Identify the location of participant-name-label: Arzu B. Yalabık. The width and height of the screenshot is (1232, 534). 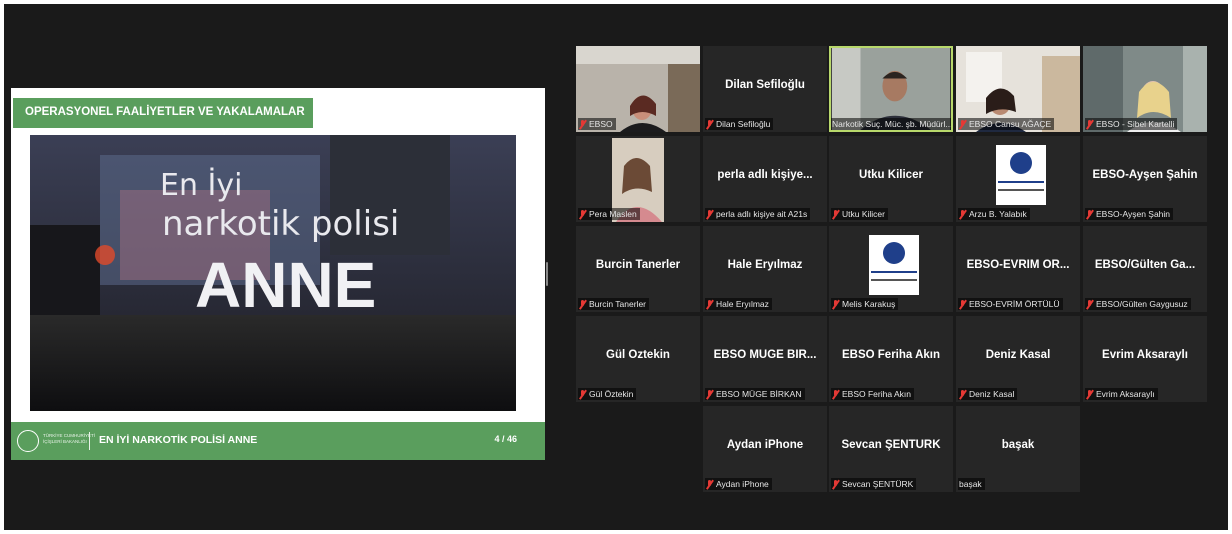
(994, 214).